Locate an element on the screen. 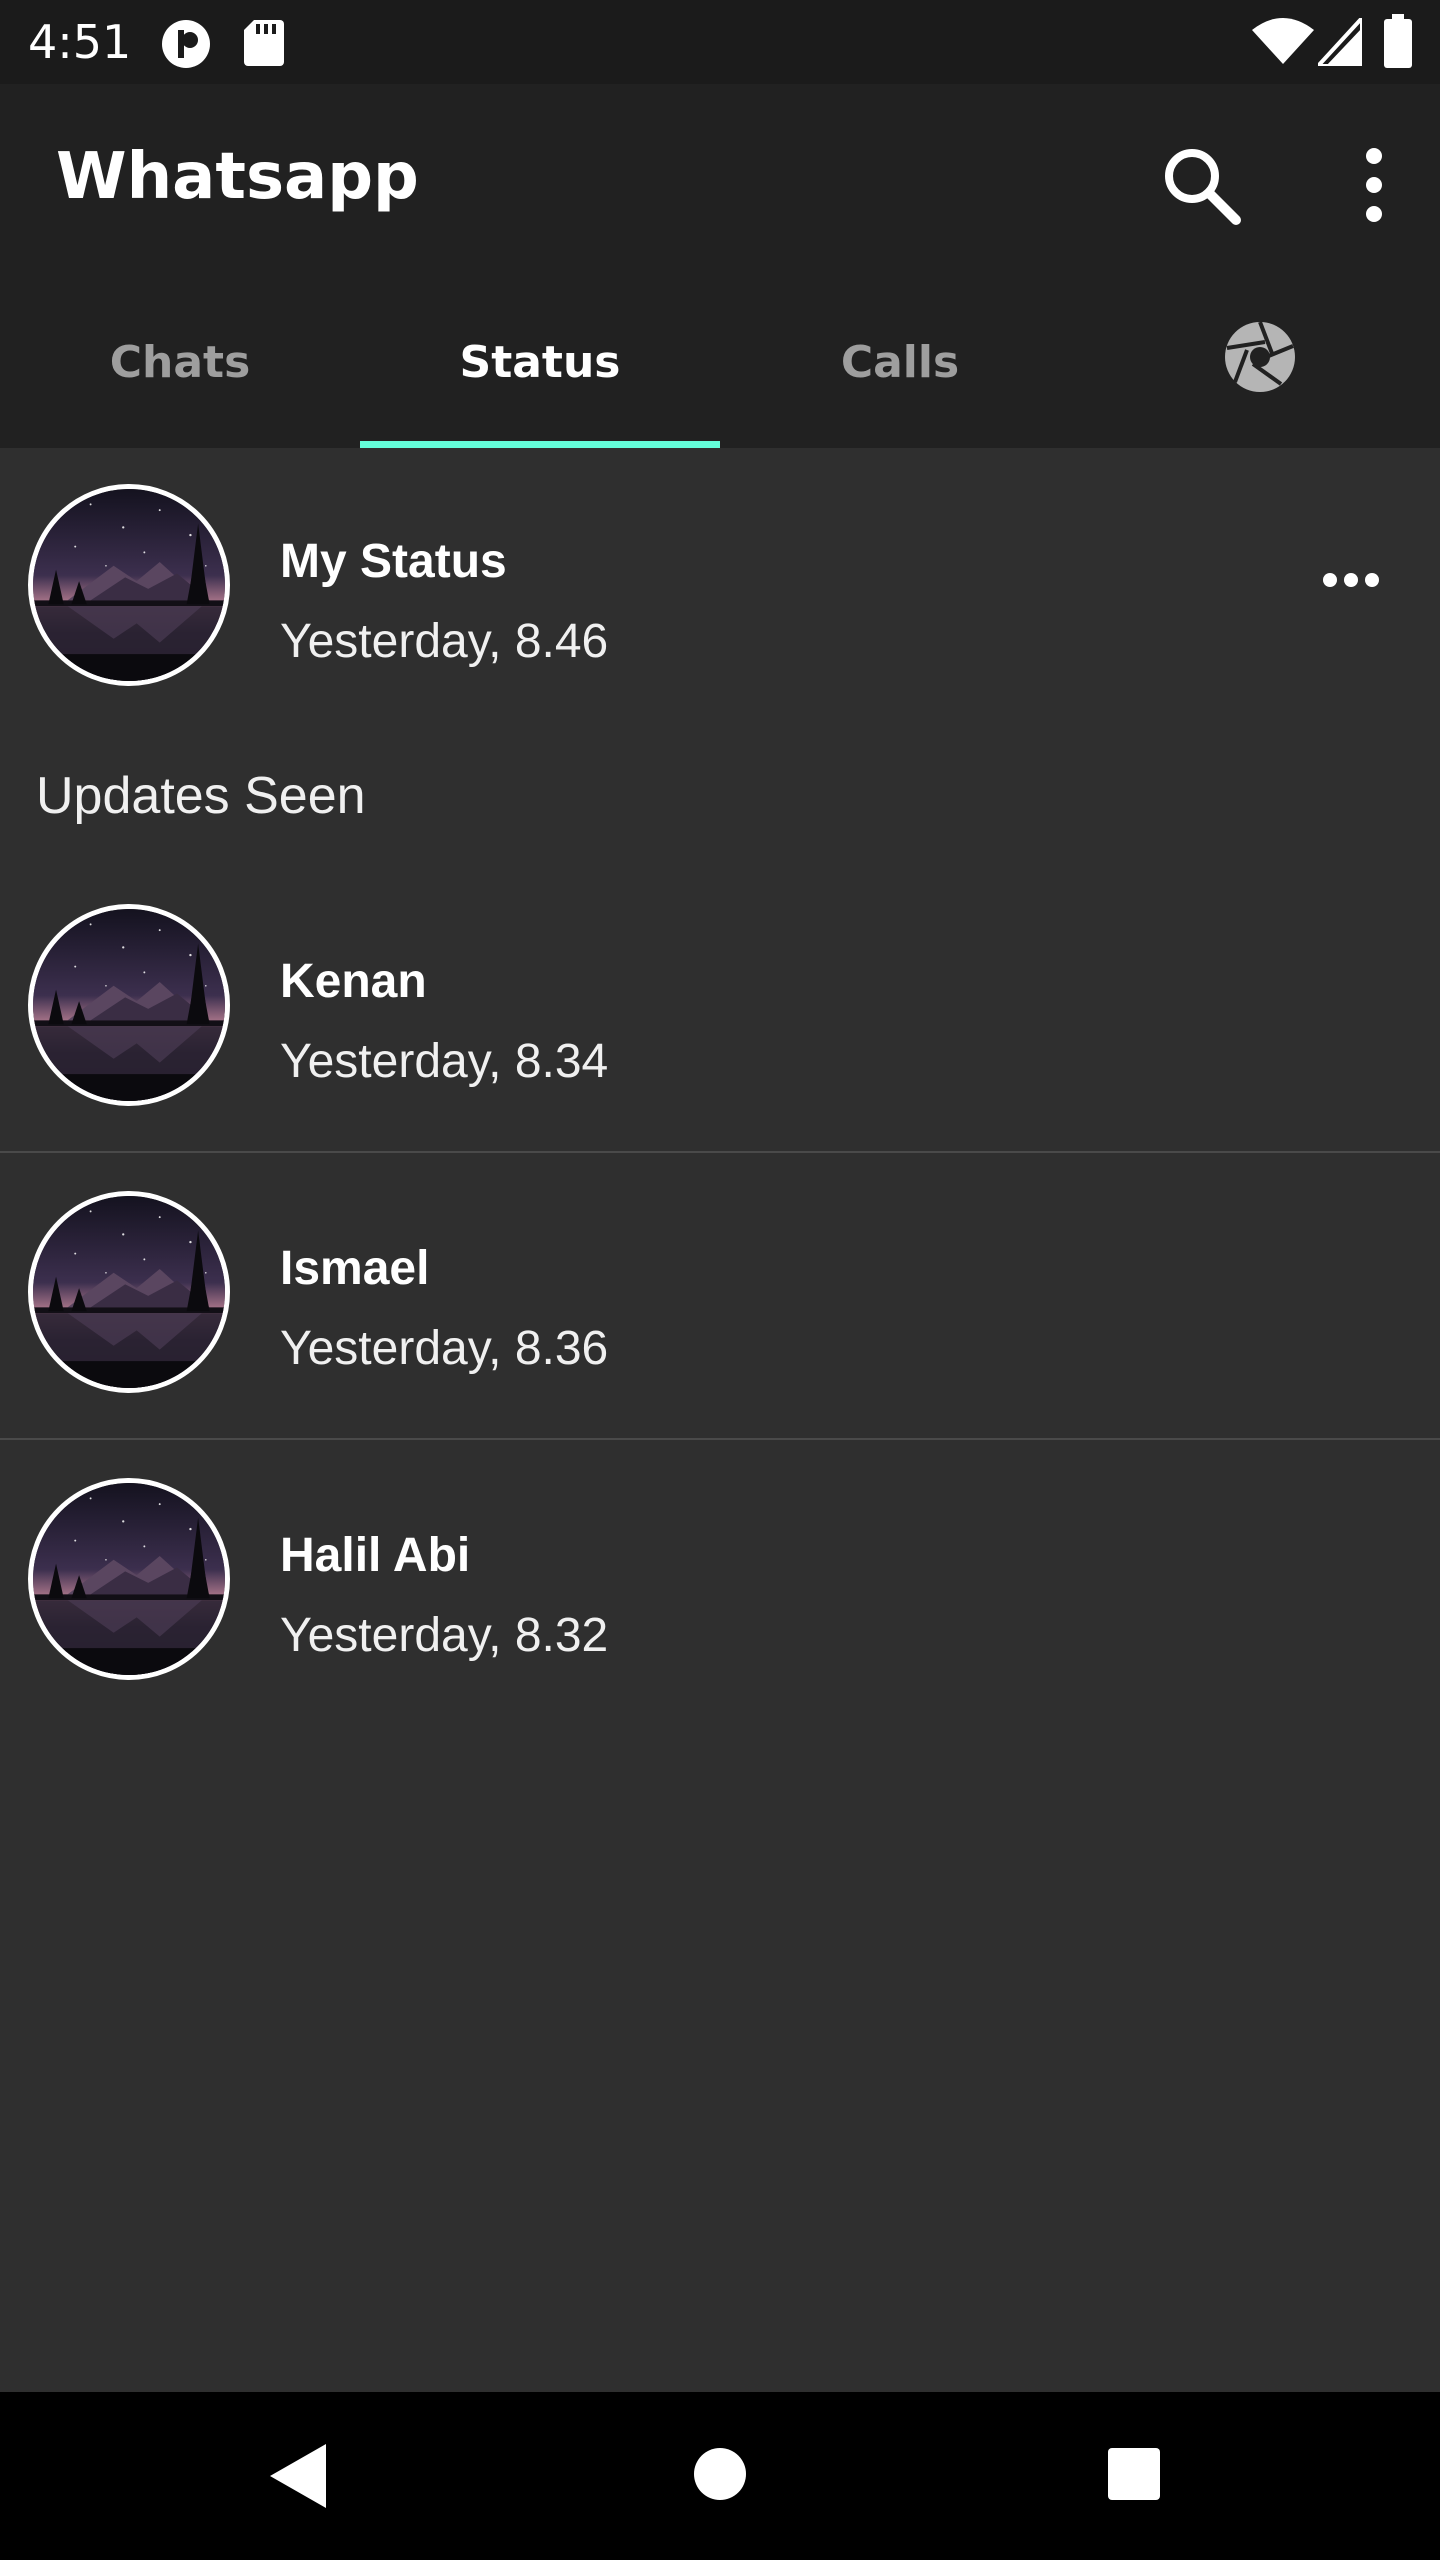  list-item: Kenan Yesterday, 8.34 is located at coordinates (720, 1009).